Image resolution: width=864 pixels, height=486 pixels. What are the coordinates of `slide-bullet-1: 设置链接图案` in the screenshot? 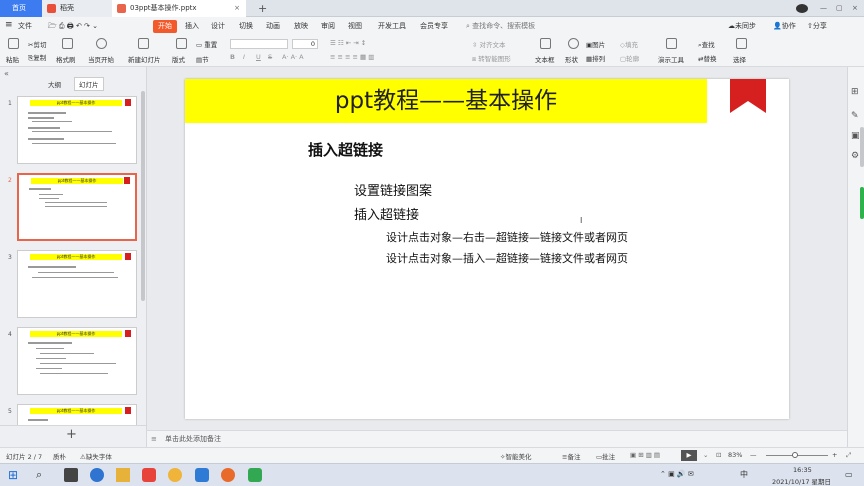 It's located at (393, 189).